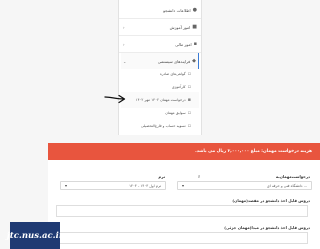  I want to click on submenu-item-graduation: ▫ تسویه حساب و فارغ‌التحصیلی, so click(160, 126).